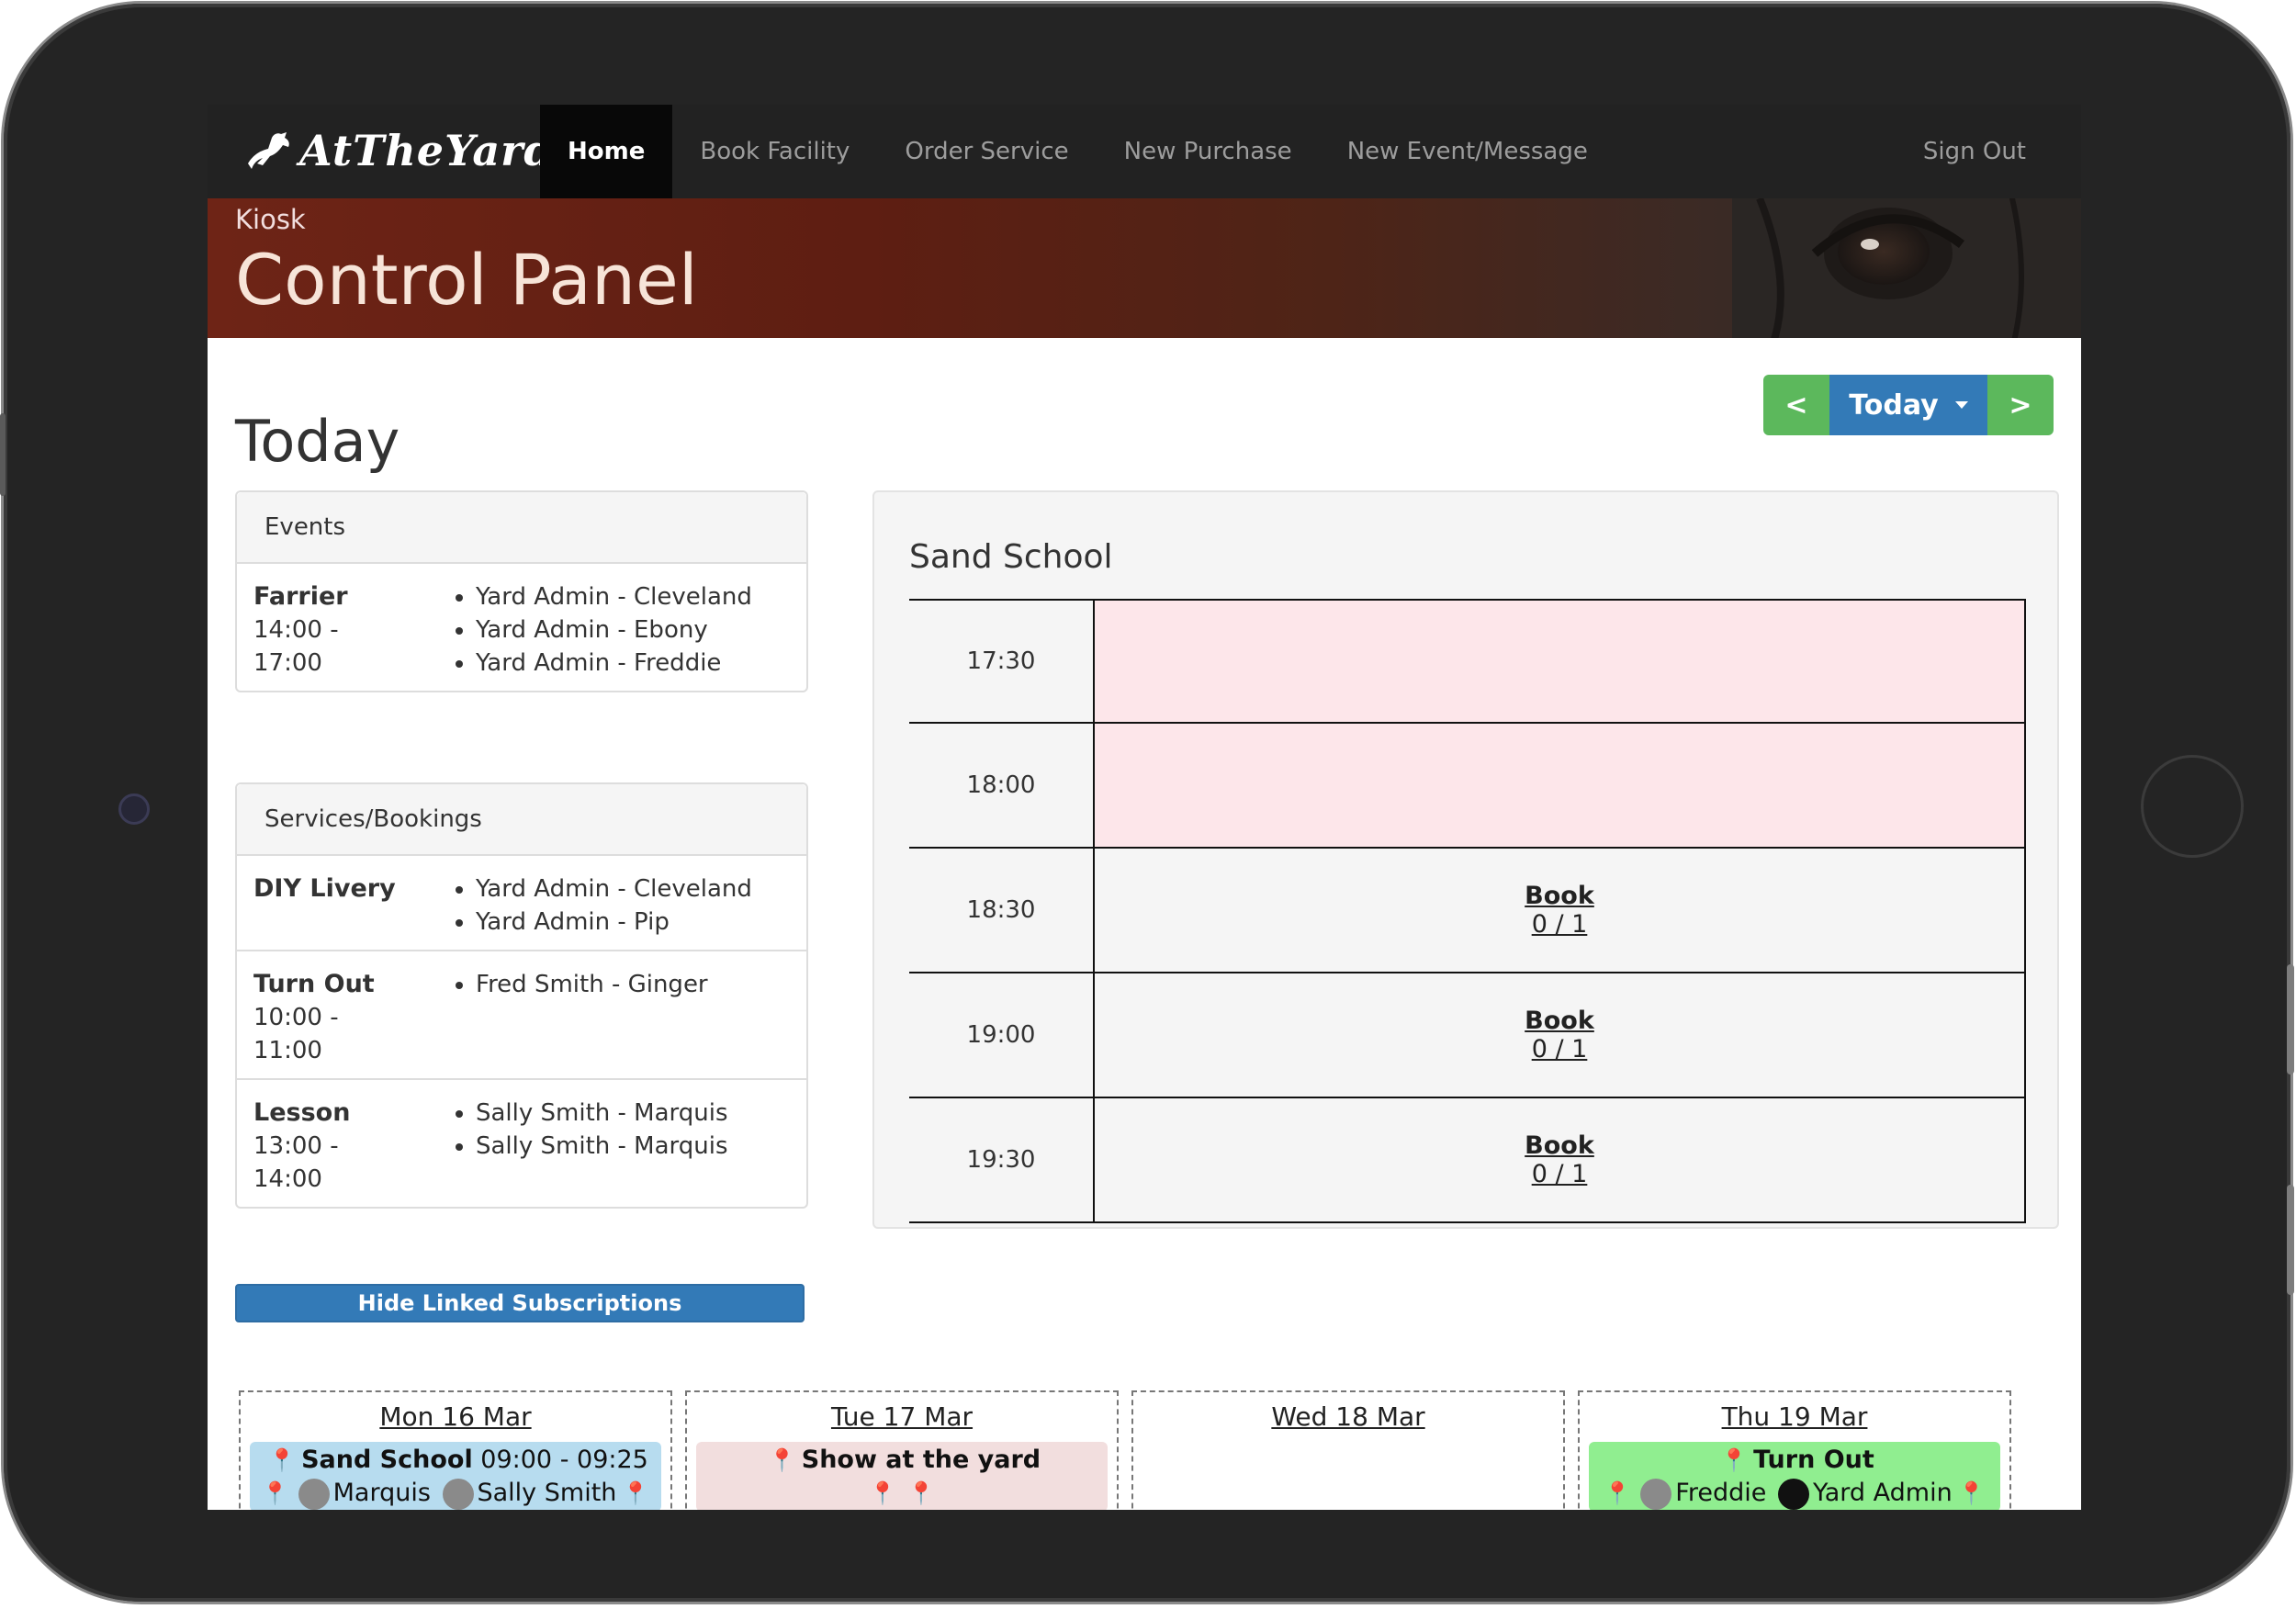  I want to click on header-banner: Kiosk Control Panel, so click(1144, 268).